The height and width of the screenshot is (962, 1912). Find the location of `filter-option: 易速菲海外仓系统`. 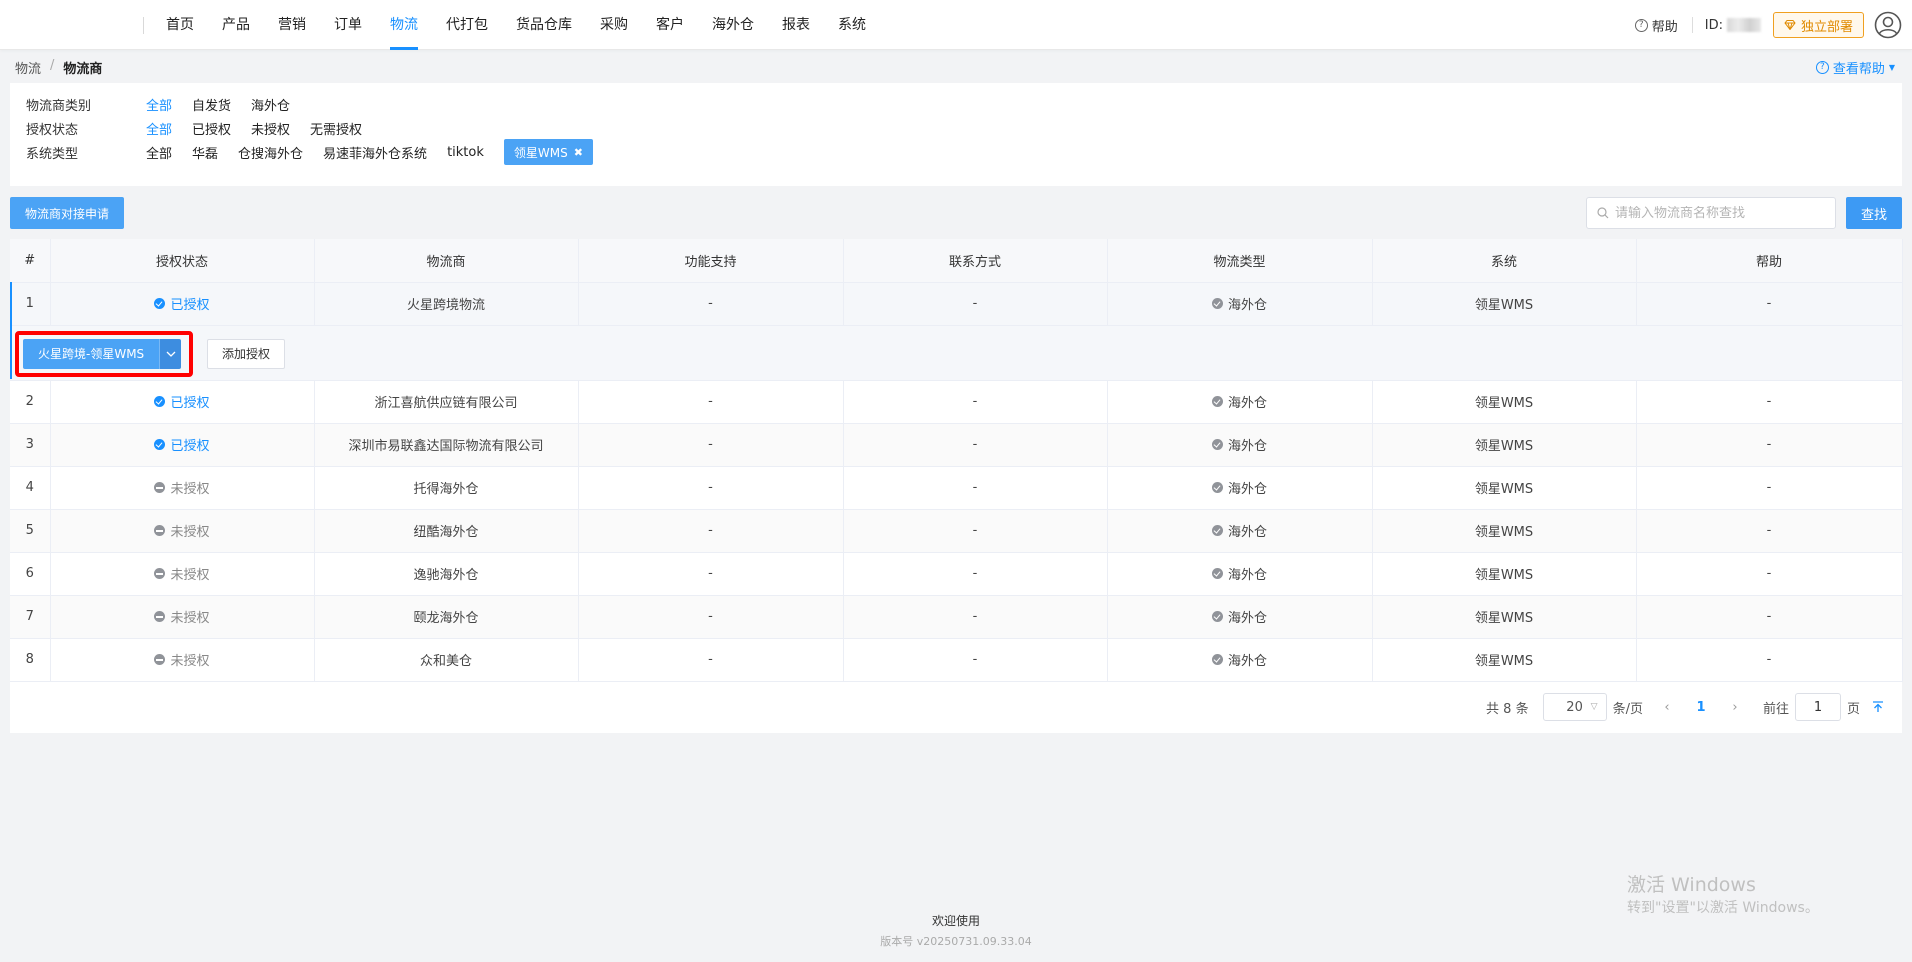

filter-option: 易速菲海外仓系统 is located at coordinates (375, 152).